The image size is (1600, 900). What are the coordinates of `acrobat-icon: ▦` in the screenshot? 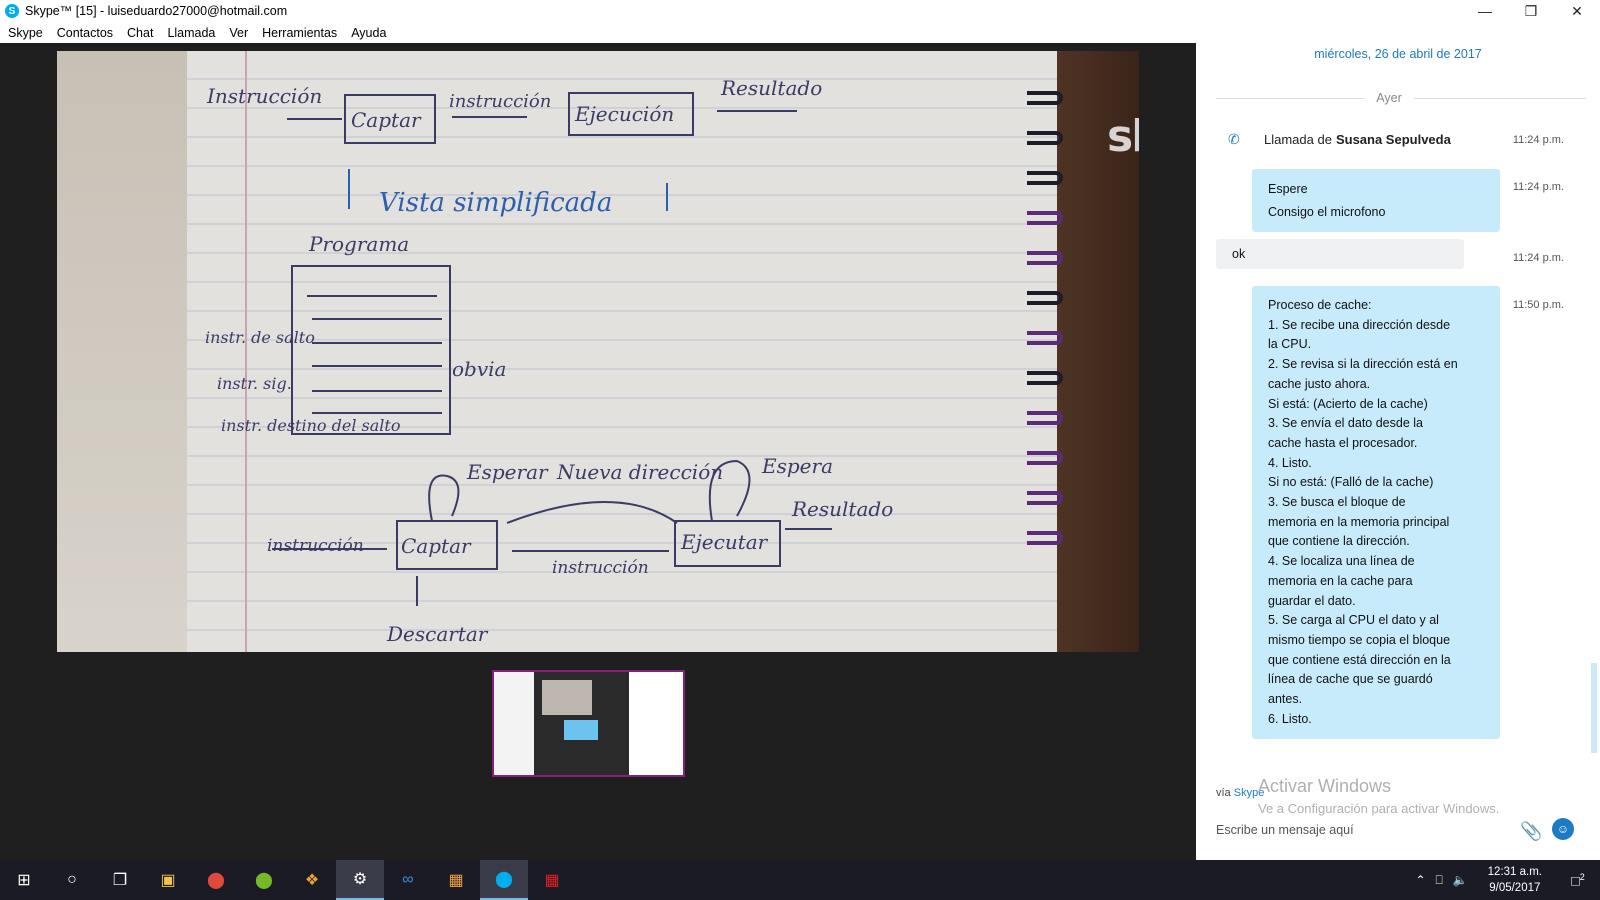 It's located at (552, 880).